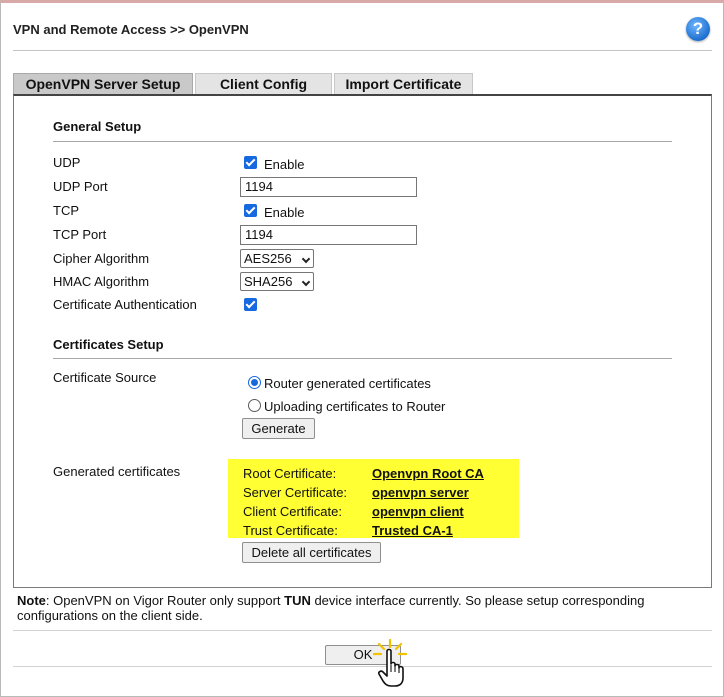 The height and width of the screenshot is (697, 724). Describe the element at coordinates (292, 511) in the screenshot. I see `client-certificate-label: Client Certificate:` at that location.